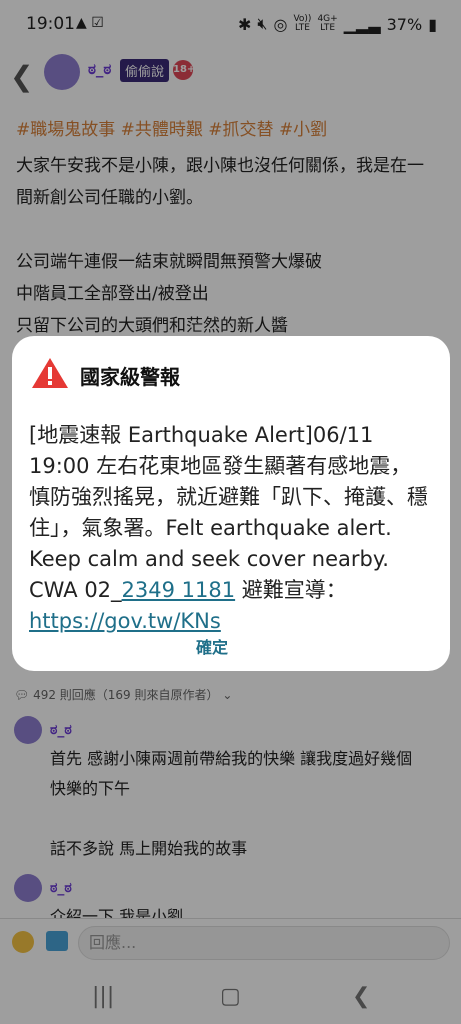  Describe the element at coordinates (291, 590) in the screenshot. I see `alert-guide-text: 避難宣導：` at that location.